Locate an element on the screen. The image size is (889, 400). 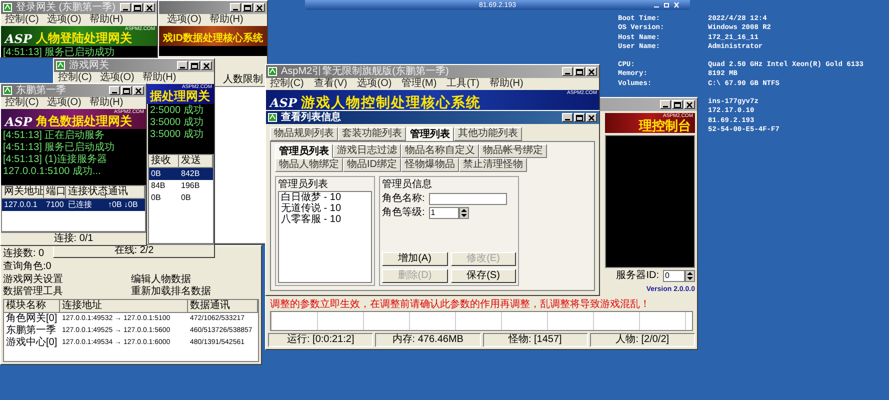
spin-field: 1 is located at coordinates (443, 213).